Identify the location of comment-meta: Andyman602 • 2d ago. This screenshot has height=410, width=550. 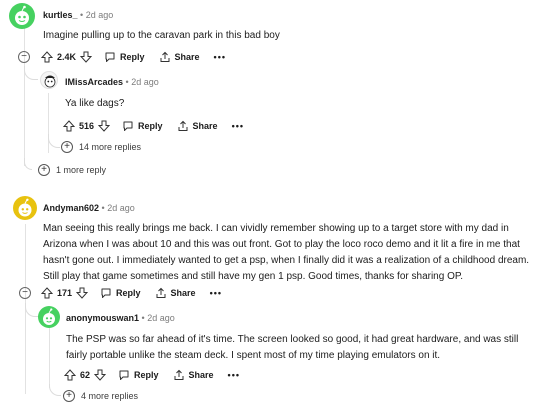
(89, 208).